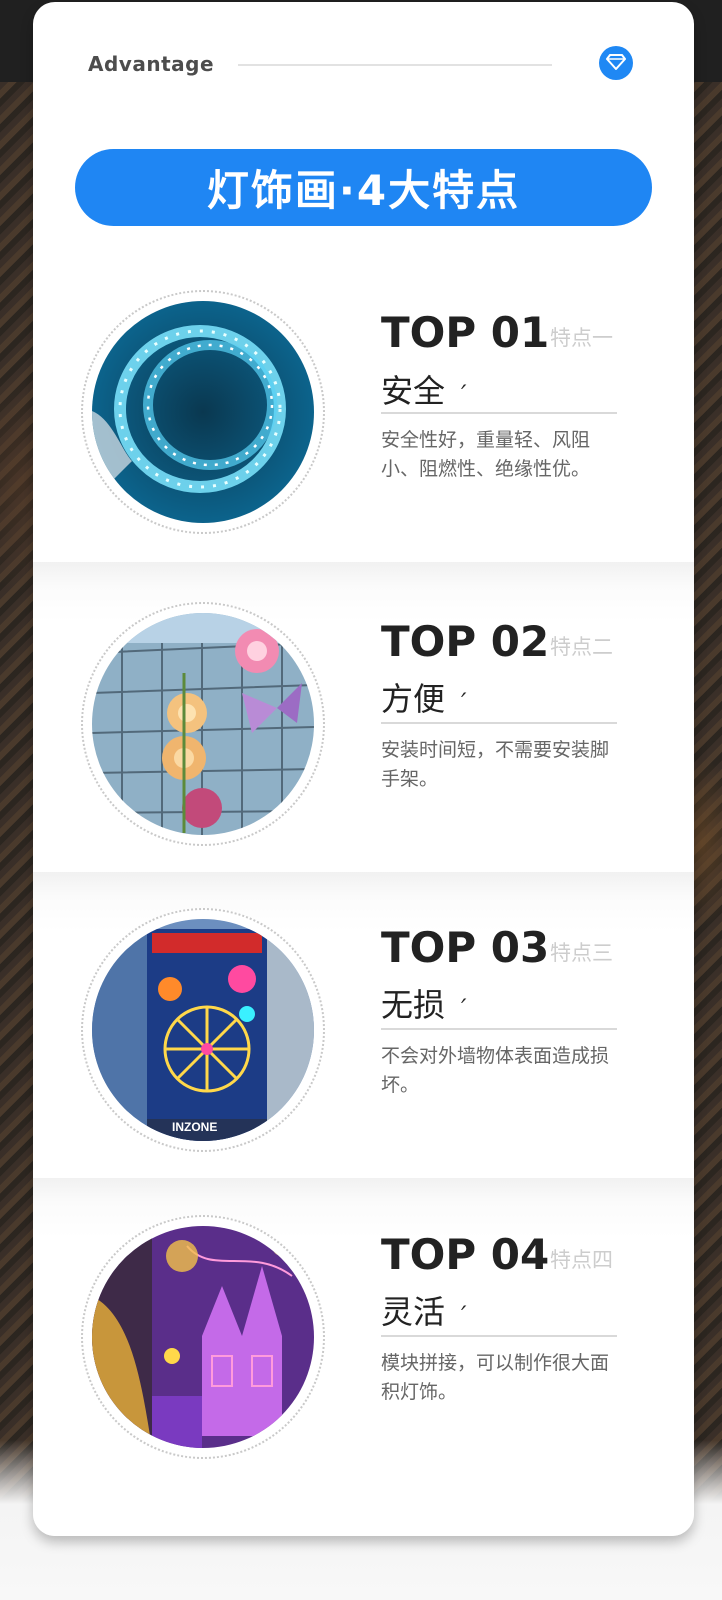 The height and width of the screenshot is (1600, 722). I want to click on feature-title: 无损 ′, so click(423, 1003).